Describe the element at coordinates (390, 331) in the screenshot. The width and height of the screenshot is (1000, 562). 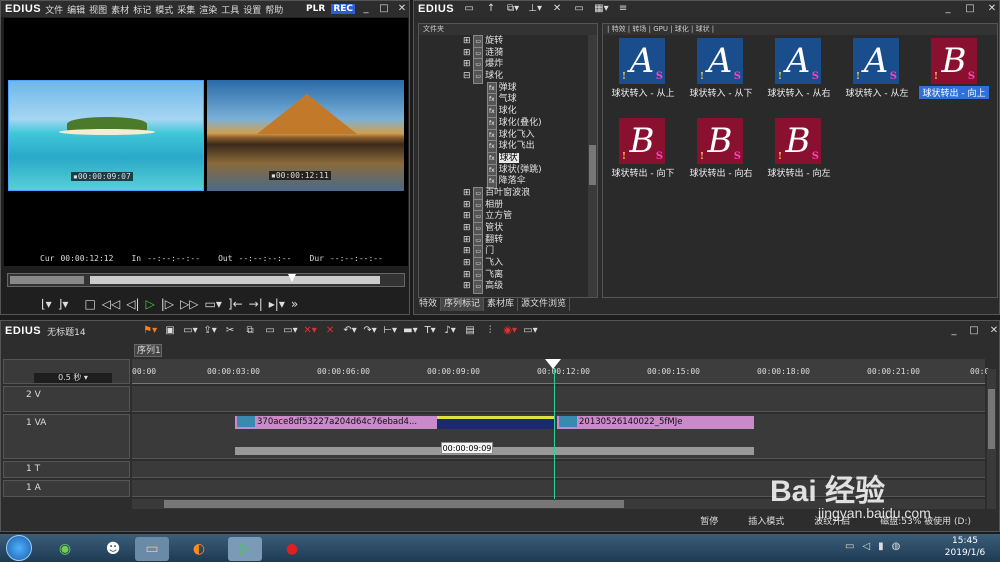
I see `snap-icon: ⊢▾` at that location.